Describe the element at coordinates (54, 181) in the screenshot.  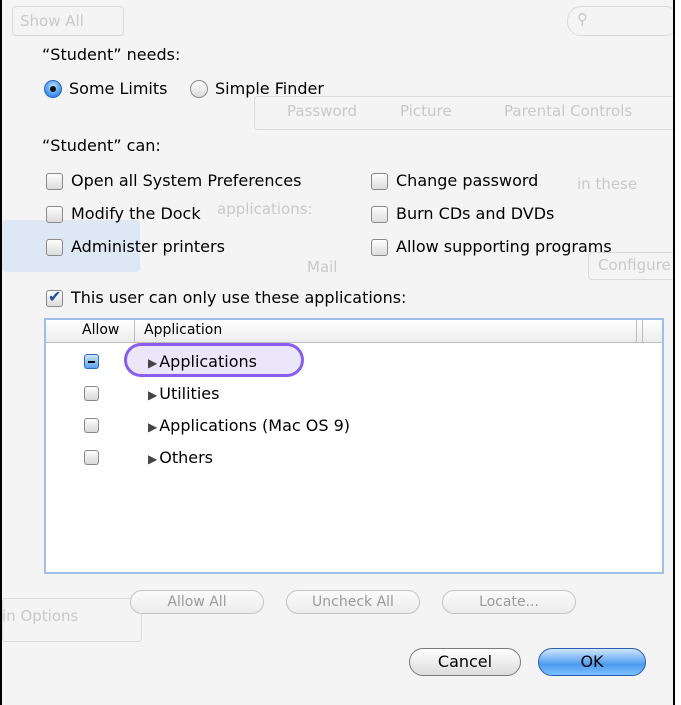
I see `checkbox-open-system-prefs` at that location.